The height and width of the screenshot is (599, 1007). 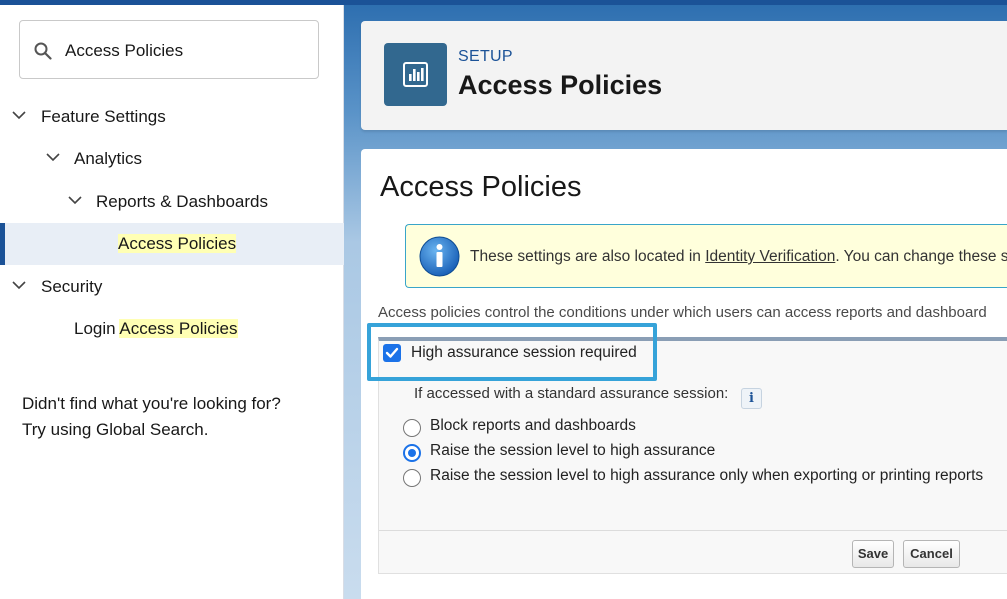 I want to click on identity-verification-link: Identity Verification, so click(x=770, y=256).